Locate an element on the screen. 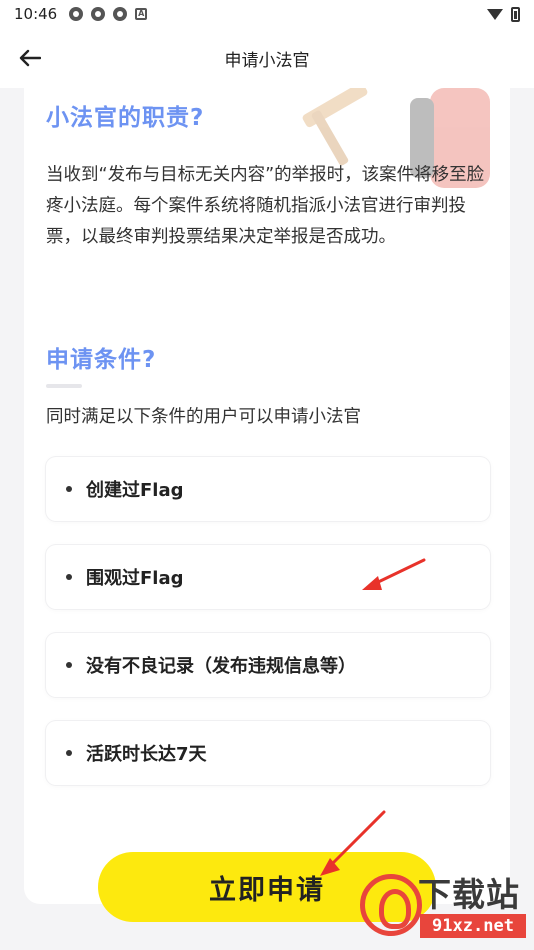  section-divider is located at coordinates (64, 386).